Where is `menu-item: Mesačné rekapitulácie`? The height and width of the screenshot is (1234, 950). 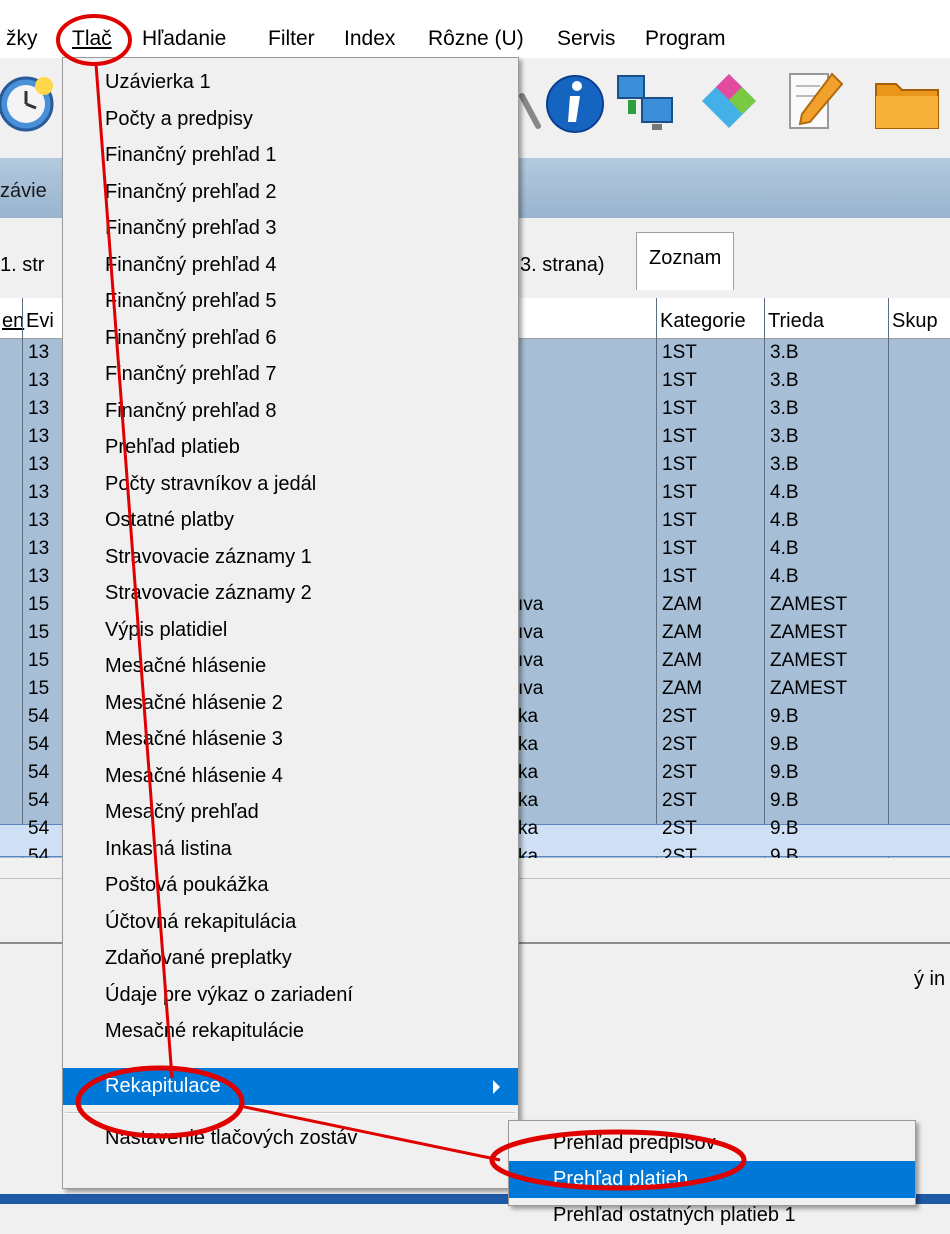
menu-item: Mesačné rekapitulácie is located at coordinates (290, 1031).